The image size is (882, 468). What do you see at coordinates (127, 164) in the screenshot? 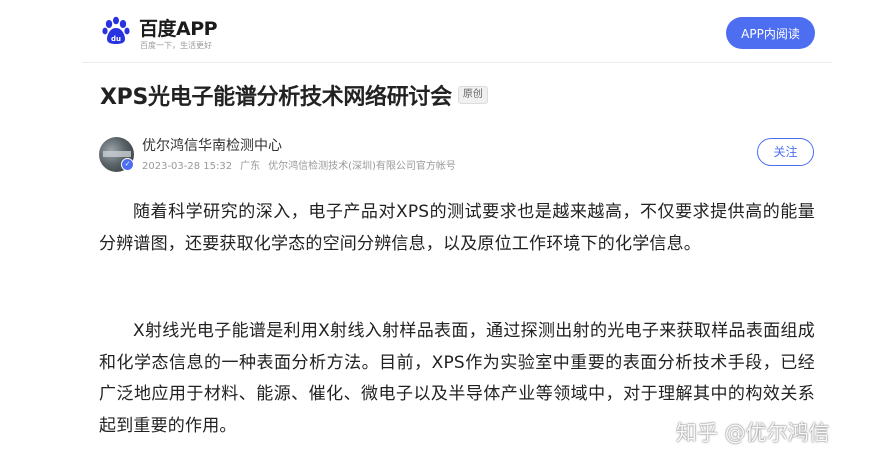
I see `verified-icon: ✓` at bounding box center [127, 164].